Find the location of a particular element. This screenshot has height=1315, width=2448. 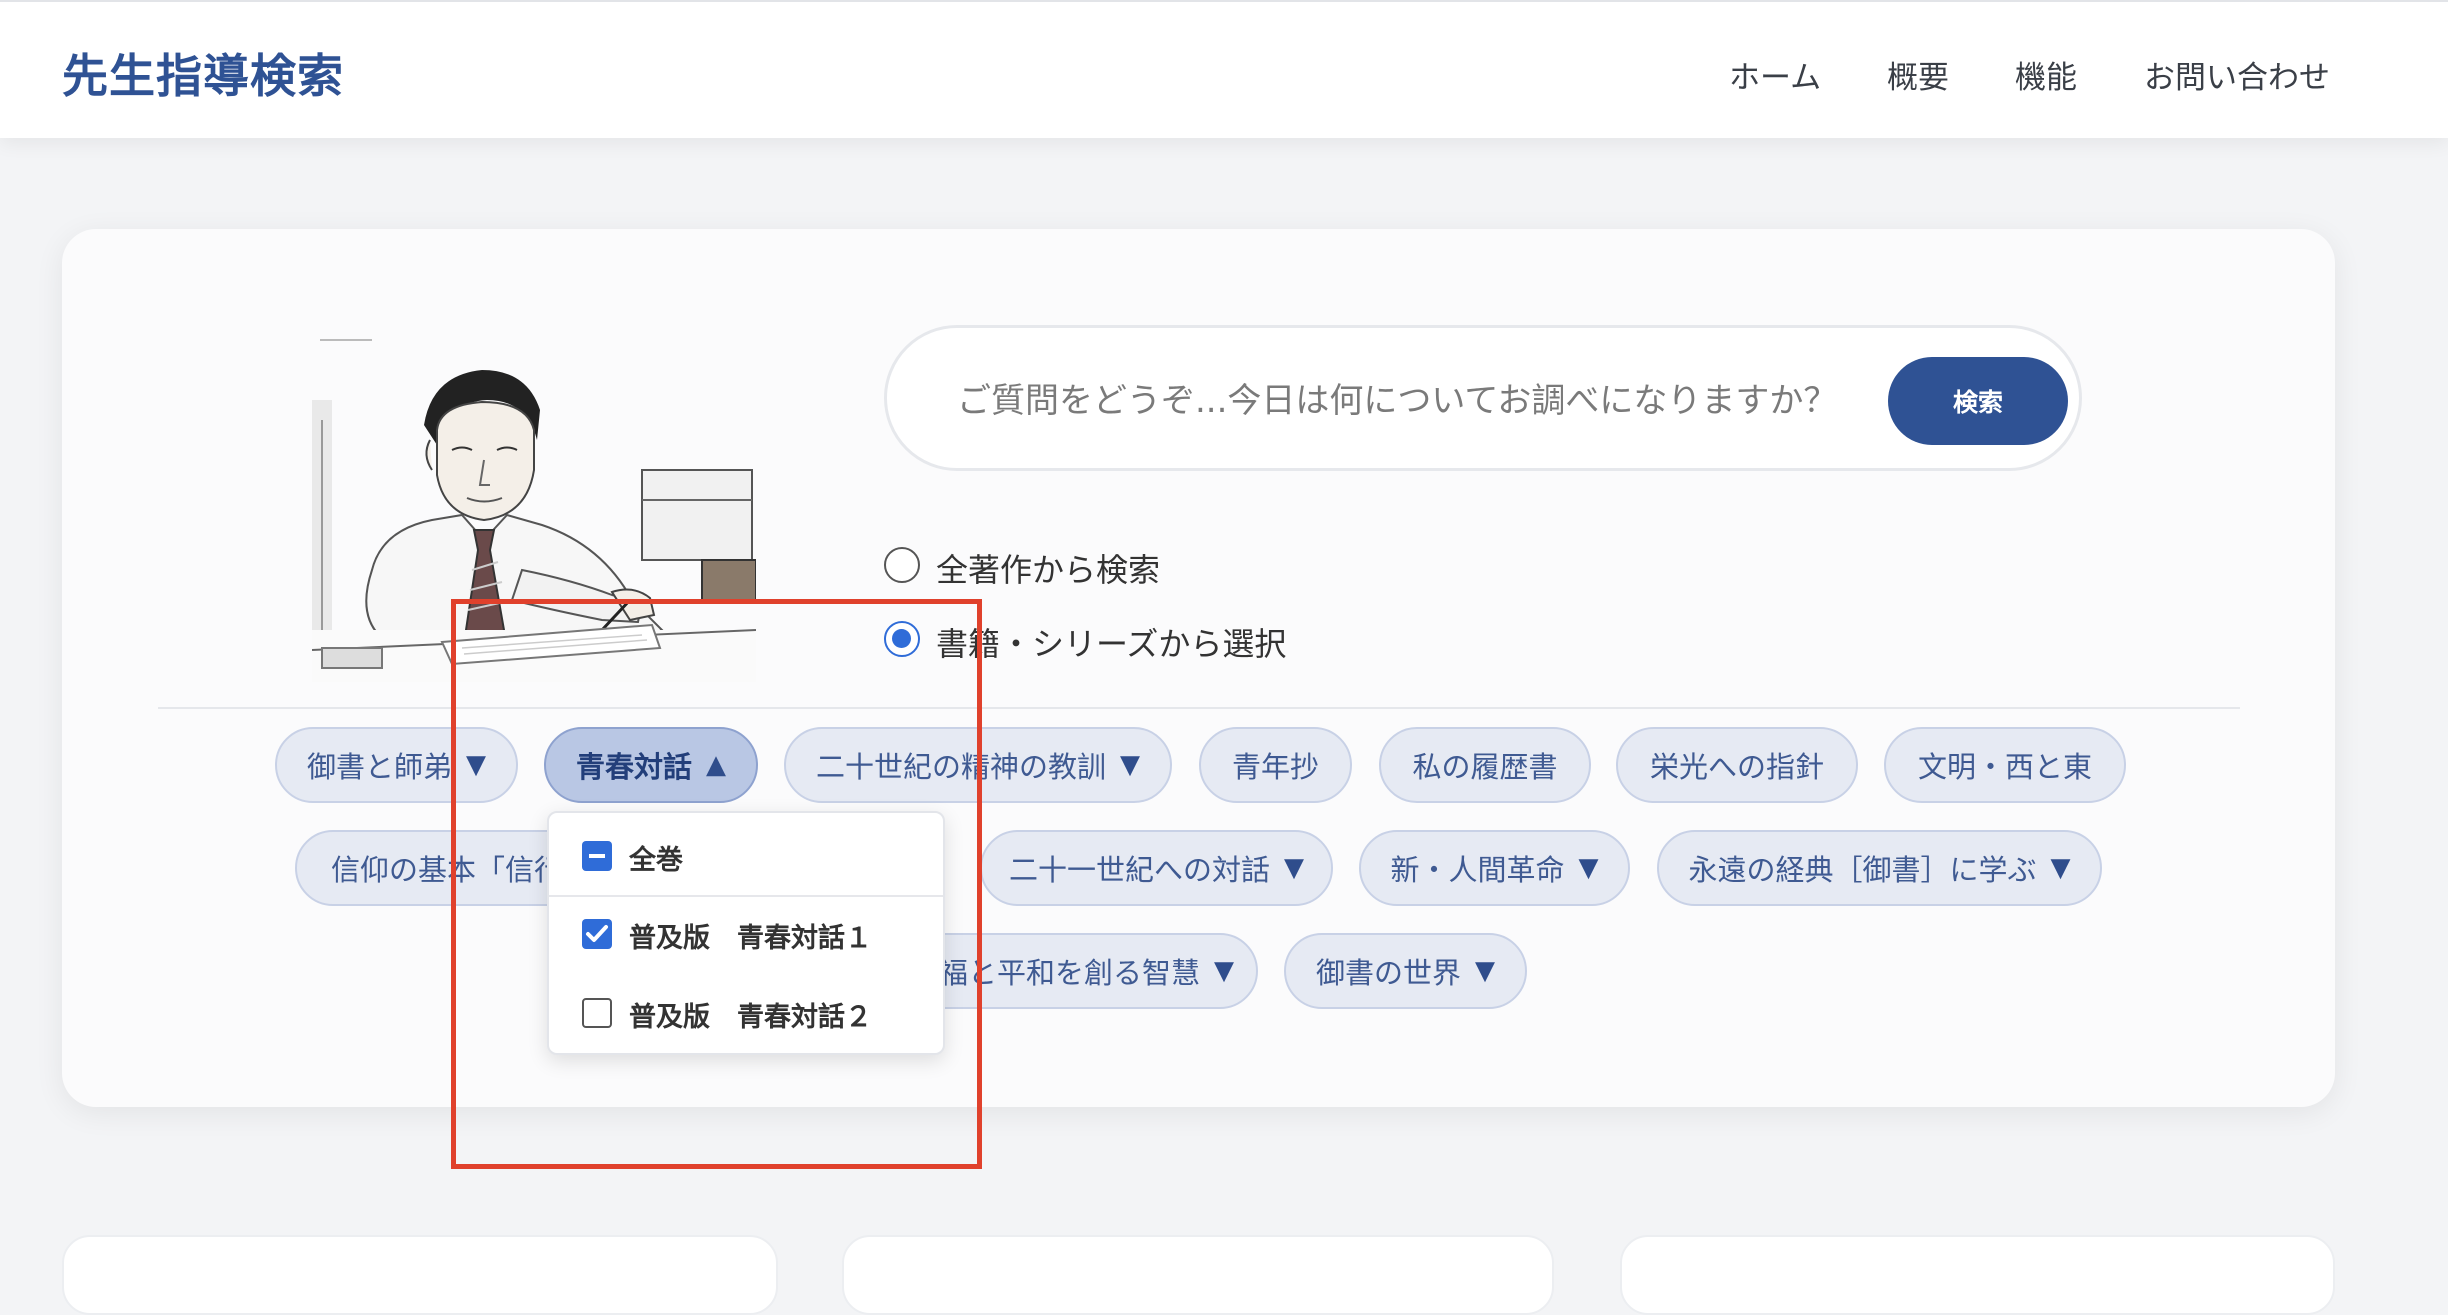

nav-home: ホーム is located at coordinates (1775, 74).